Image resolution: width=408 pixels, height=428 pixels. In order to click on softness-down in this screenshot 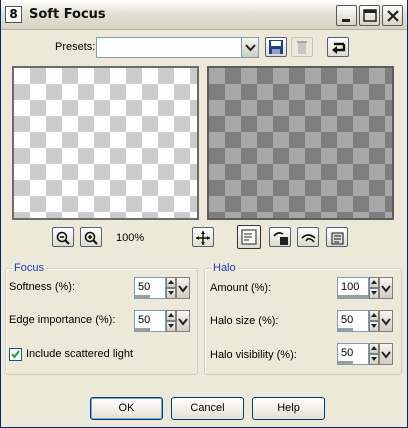, I will do `click(171, 293)`.